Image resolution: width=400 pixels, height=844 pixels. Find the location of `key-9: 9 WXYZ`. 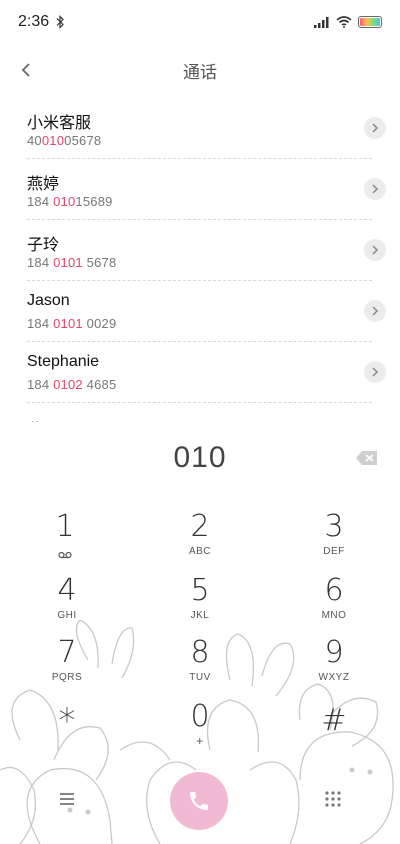

key-9: 9 WXYZ is located at coordinates (334, 667).